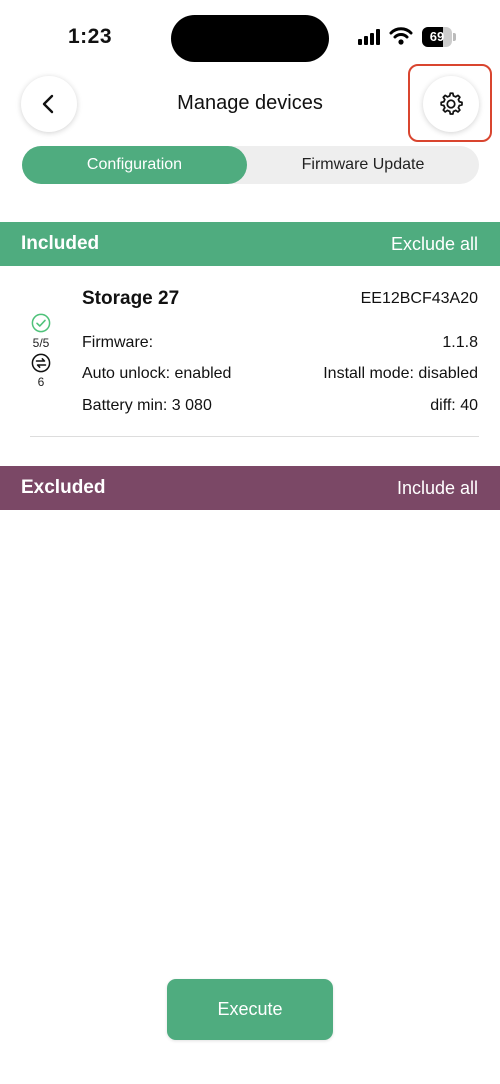 The height and width of the screenshot is (1084, 500). I want to click on exclude-all-button: Exclude all, so click(434, 244).